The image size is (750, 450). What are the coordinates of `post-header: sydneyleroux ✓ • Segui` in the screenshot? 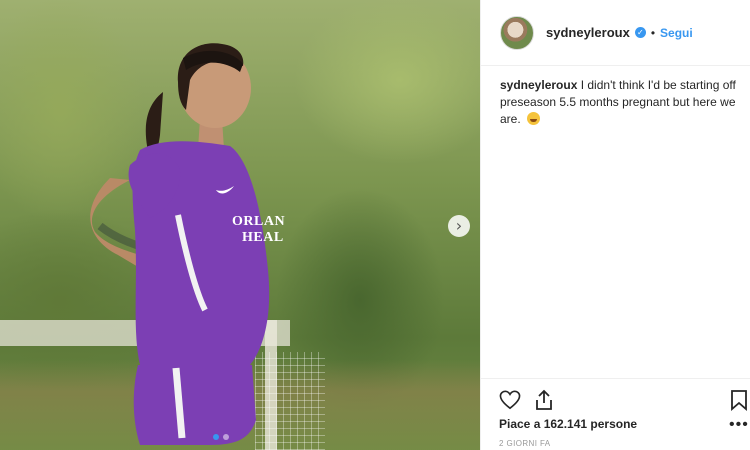 It's located at (615, 33).